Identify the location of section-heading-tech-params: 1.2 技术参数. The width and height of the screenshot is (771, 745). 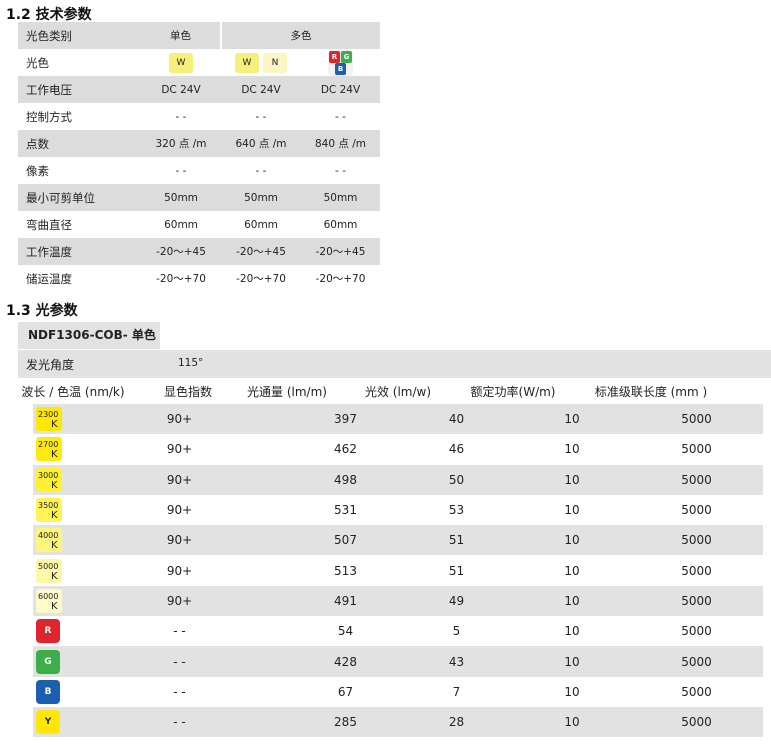
(49, 15).